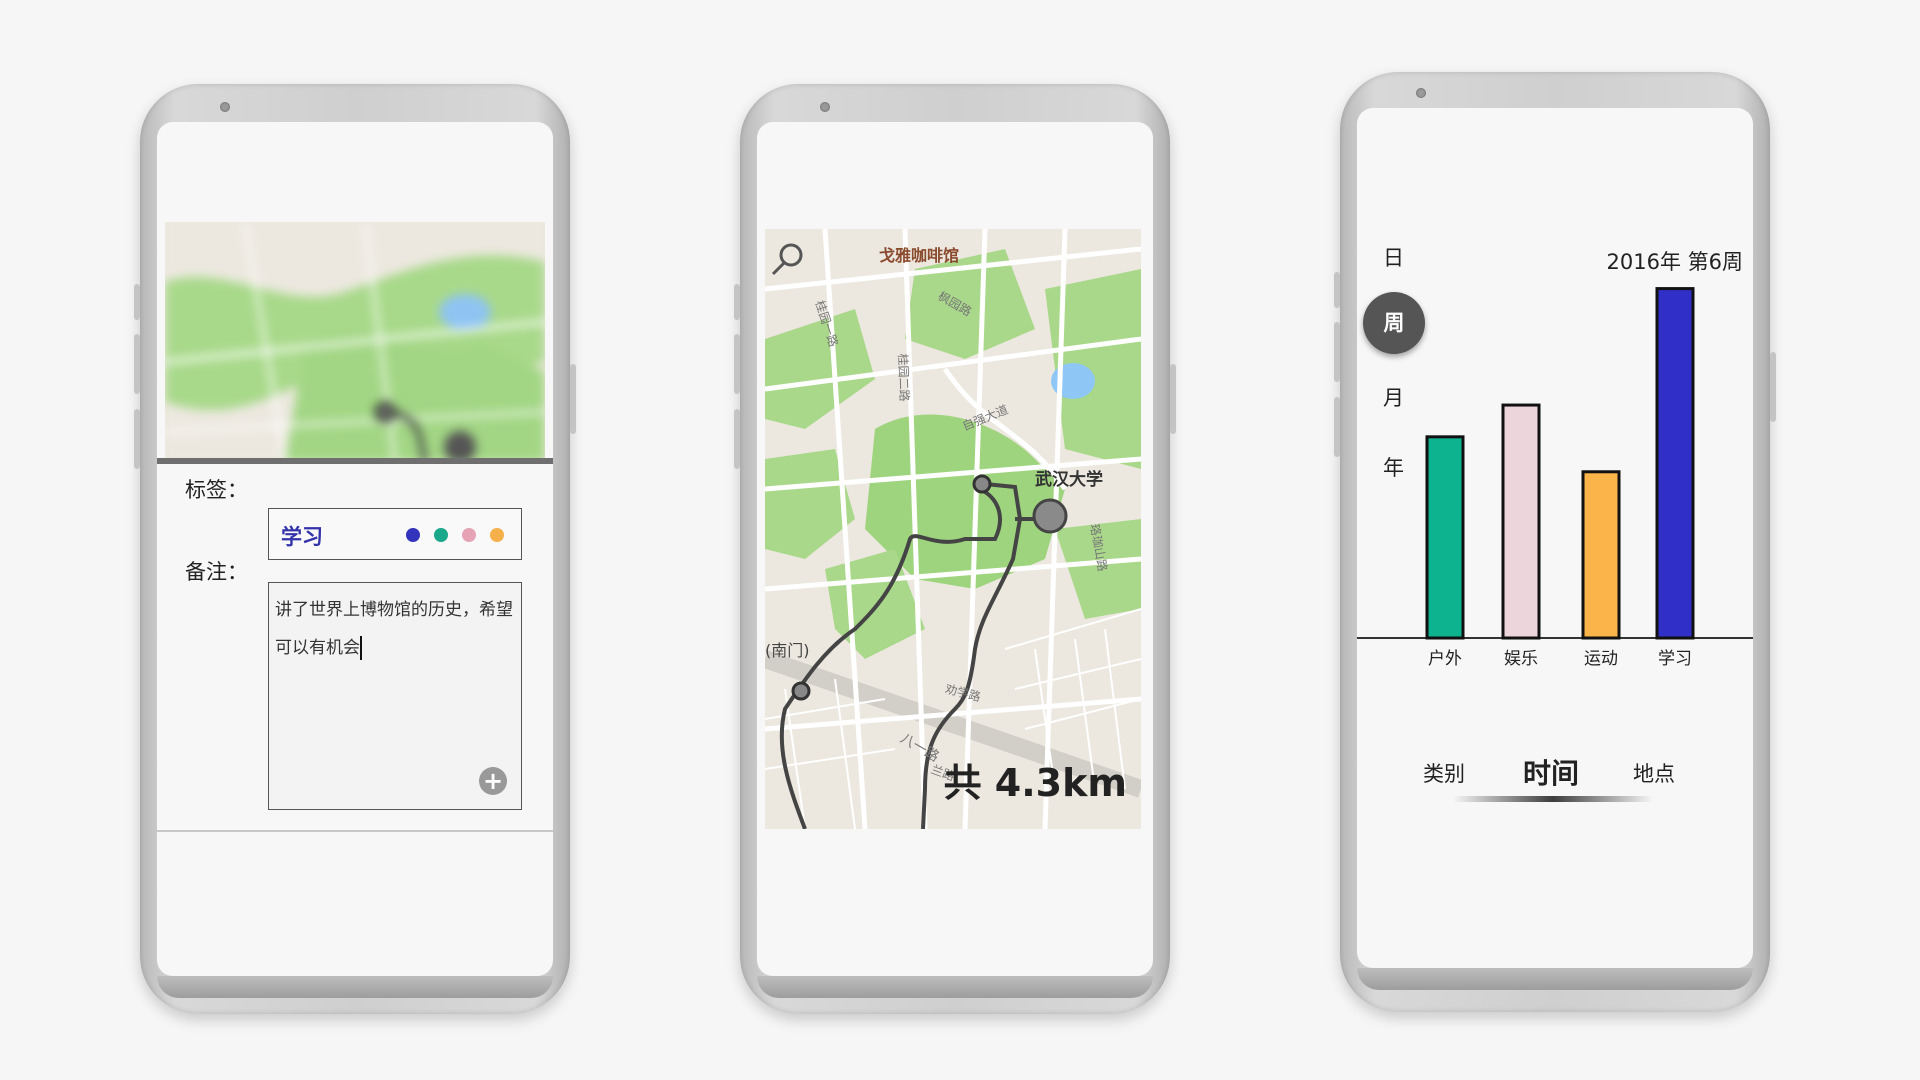 The height and width of the screenshot is (1080, 1920). I want to click on map-divider, so click(355, 461).